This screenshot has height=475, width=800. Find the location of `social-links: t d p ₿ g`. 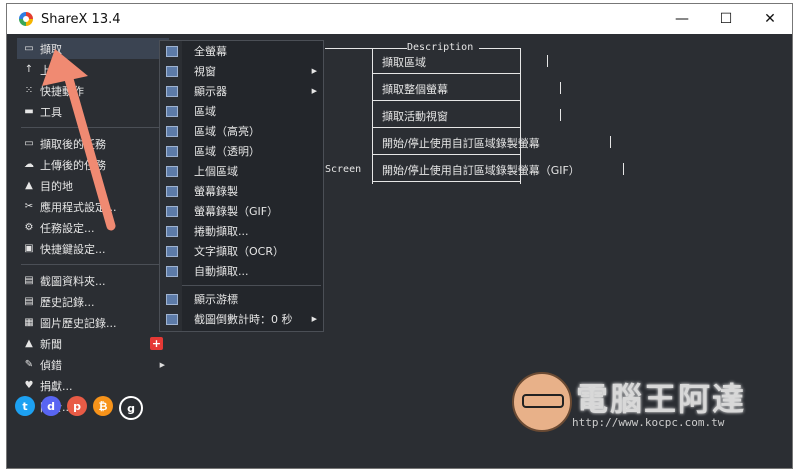

social-links: t d p ₿ g is located at coordinates (79, 408).